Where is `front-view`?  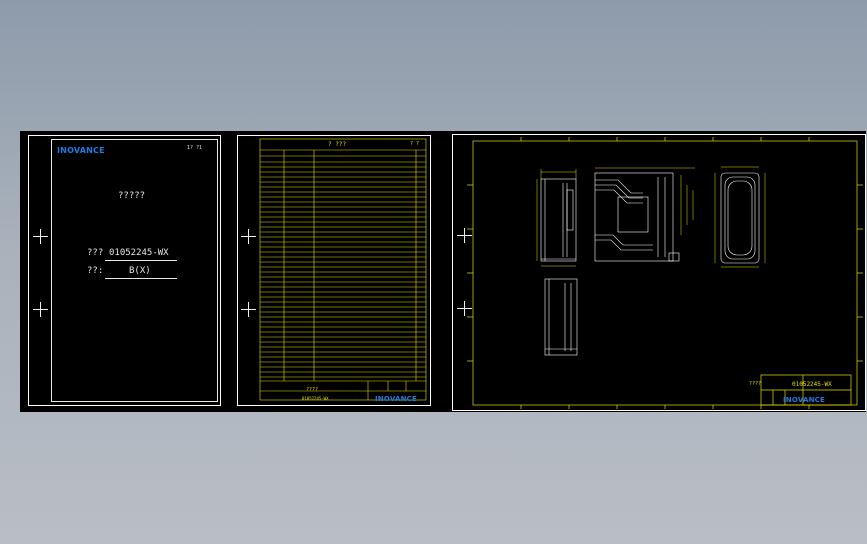
front-view is located at coordinates (558, 220).